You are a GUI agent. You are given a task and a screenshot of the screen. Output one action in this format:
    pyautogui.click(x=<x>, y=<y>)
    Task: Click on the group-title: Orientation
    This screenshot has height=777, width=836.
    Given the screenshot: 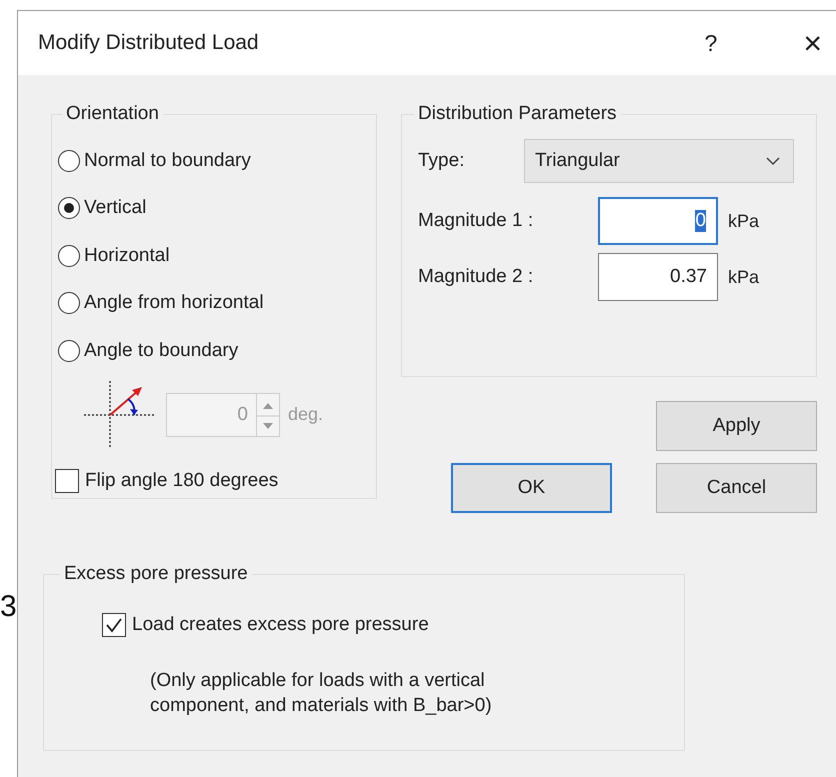 What is the action you would take?
    pyautogui.click(x=112, y=114)
    